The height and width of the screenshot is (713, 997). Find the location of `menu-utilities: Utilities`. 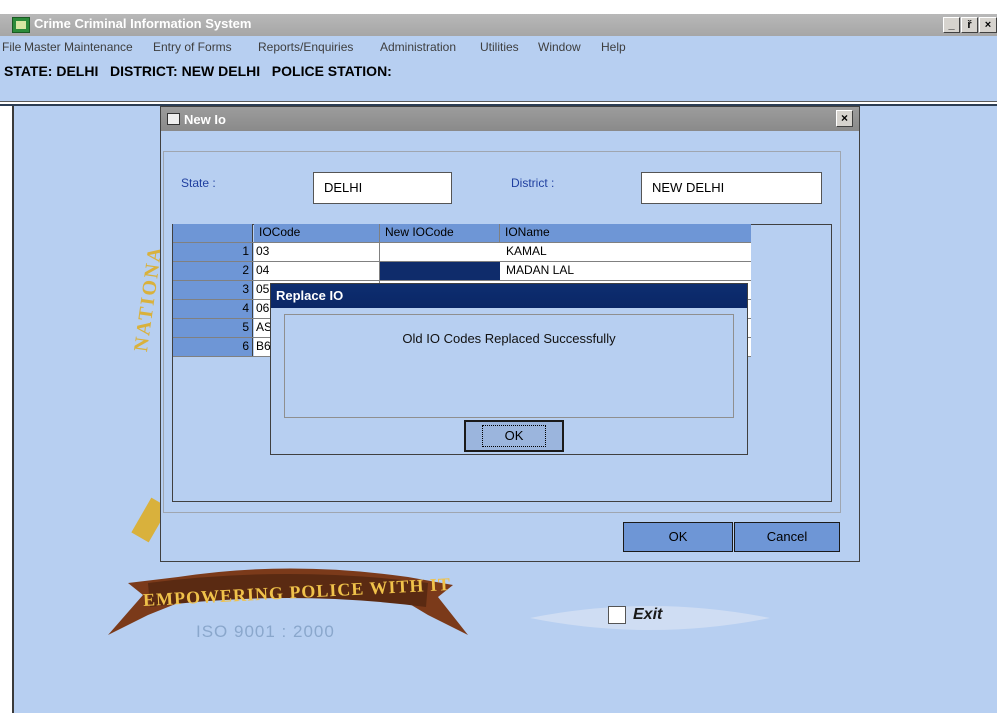

menu-utilities: Utilities is located at coordinates (499, 47).